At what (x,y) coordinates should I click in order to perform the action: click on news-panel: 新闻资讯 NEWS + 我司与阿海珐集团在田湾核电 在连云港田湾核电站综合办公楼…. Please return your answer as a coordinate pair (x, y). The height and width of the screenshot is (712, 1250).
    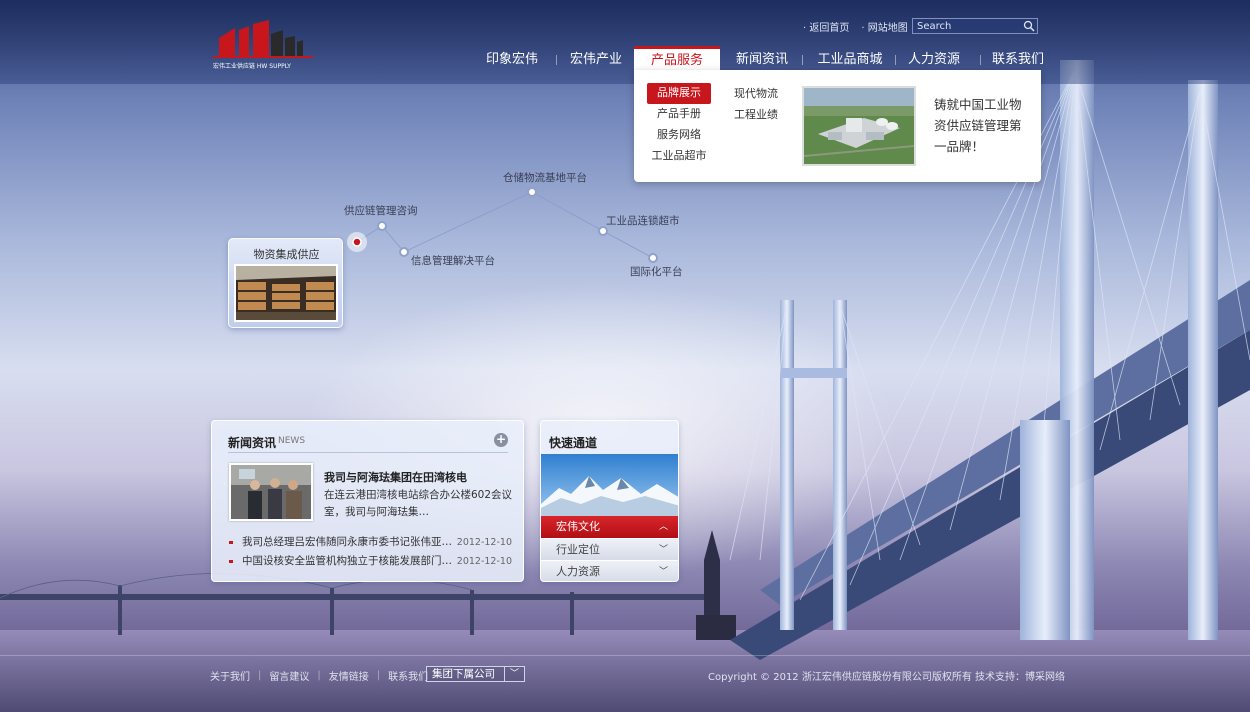
    Looking at the image, I should click on (367, 501).